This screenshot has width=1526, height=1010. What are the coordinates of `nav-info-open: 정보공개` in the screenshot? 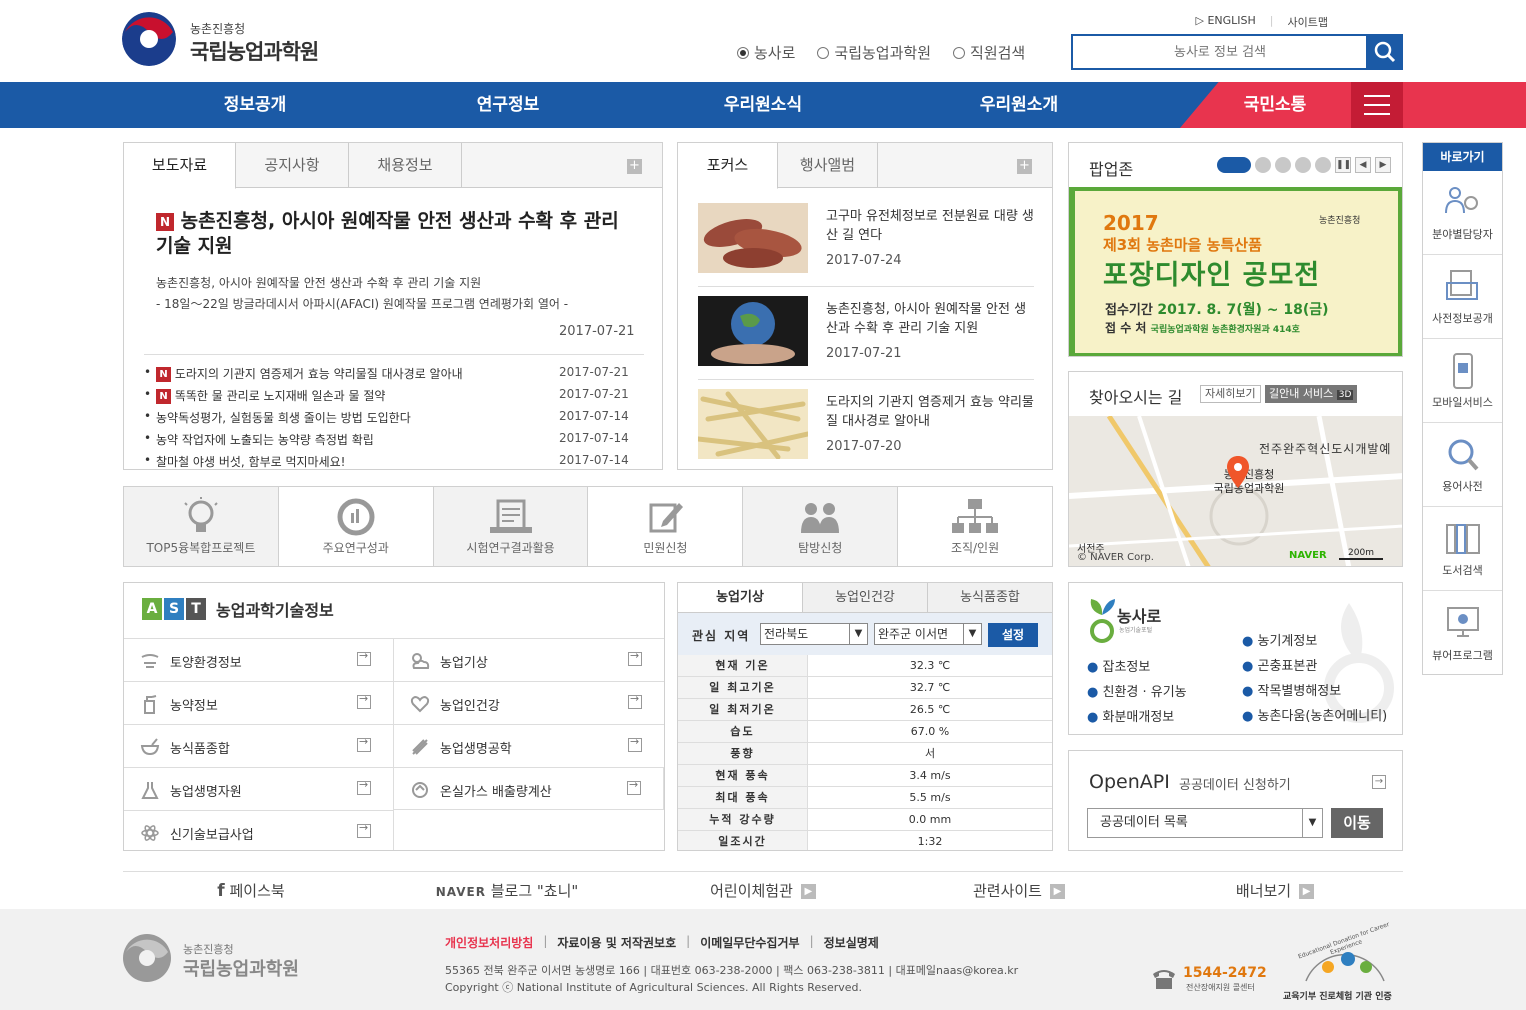 It's located at (255, 105).